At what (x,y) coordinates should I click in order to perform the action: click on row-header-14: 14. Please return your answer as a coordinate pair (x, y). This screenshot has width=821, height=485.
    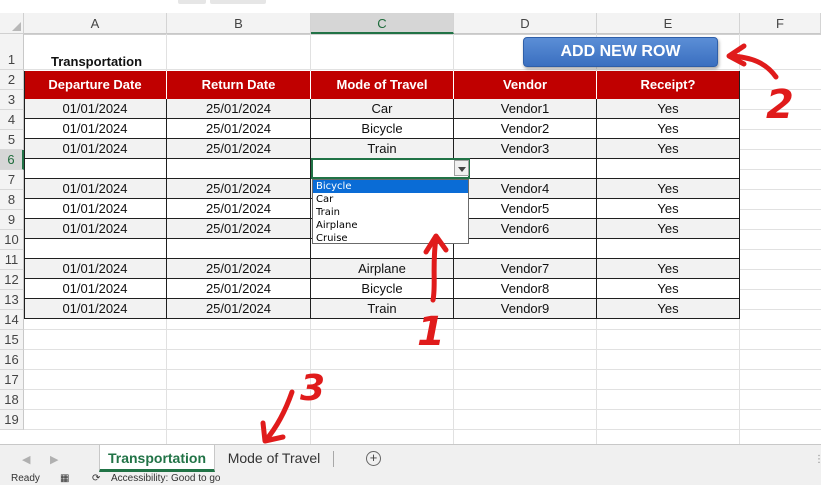
    Looking at the image, I should click on (12, 320).